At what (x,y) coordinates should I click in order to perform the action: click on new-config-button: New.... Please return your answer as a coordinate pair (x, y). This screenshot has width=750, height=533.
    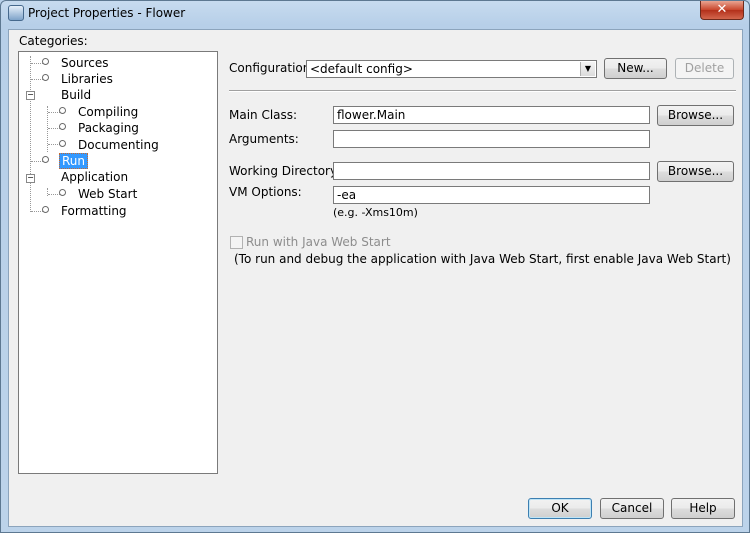
    Looking at the image, I should click on (635, 68).